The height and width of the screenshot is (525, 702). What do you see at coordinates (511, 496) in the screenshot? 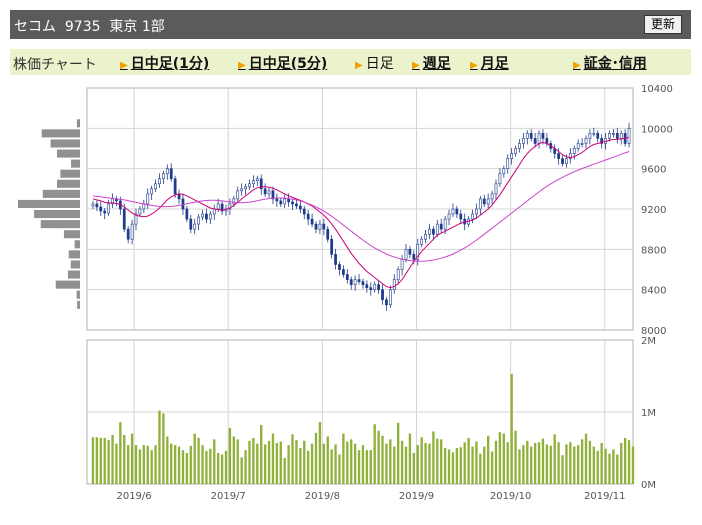
I see `x-tick-label: 2019/10` at bounding box center [511, 496].